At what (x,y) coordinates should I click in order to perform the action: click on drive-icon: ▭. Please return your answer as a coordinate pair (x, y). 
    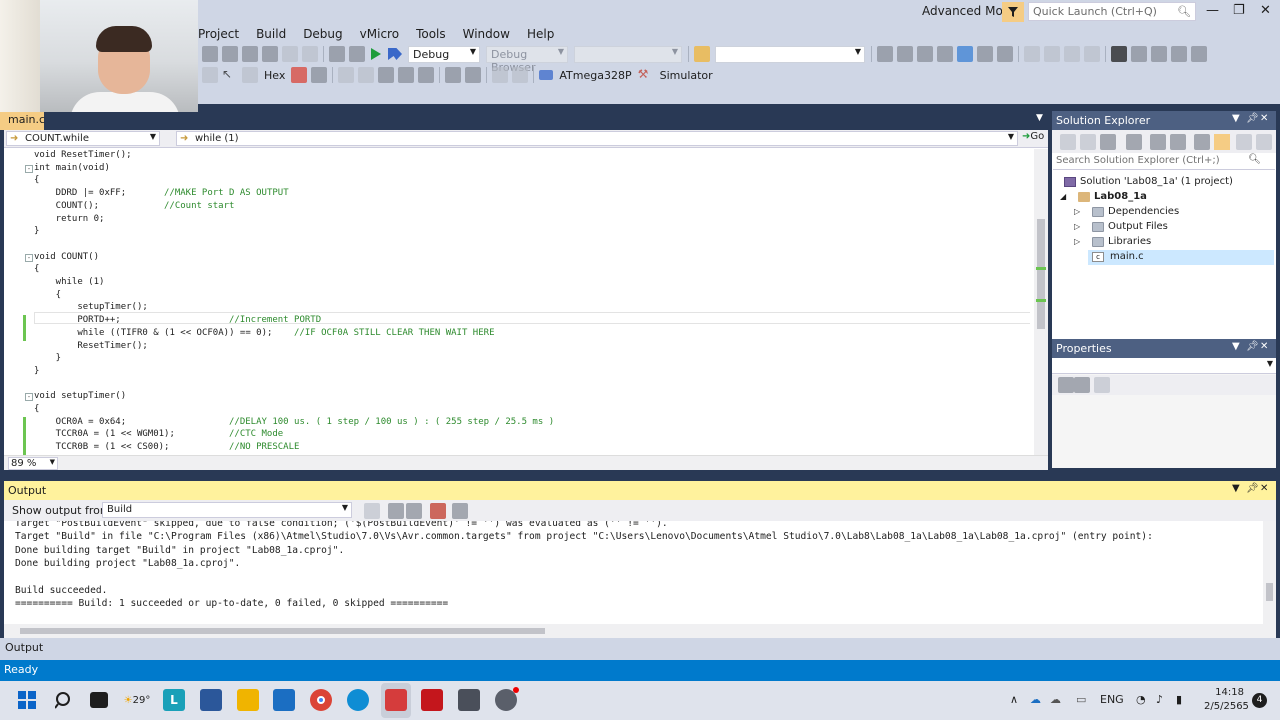
    Looking at the image, I should click on (1081, 699).